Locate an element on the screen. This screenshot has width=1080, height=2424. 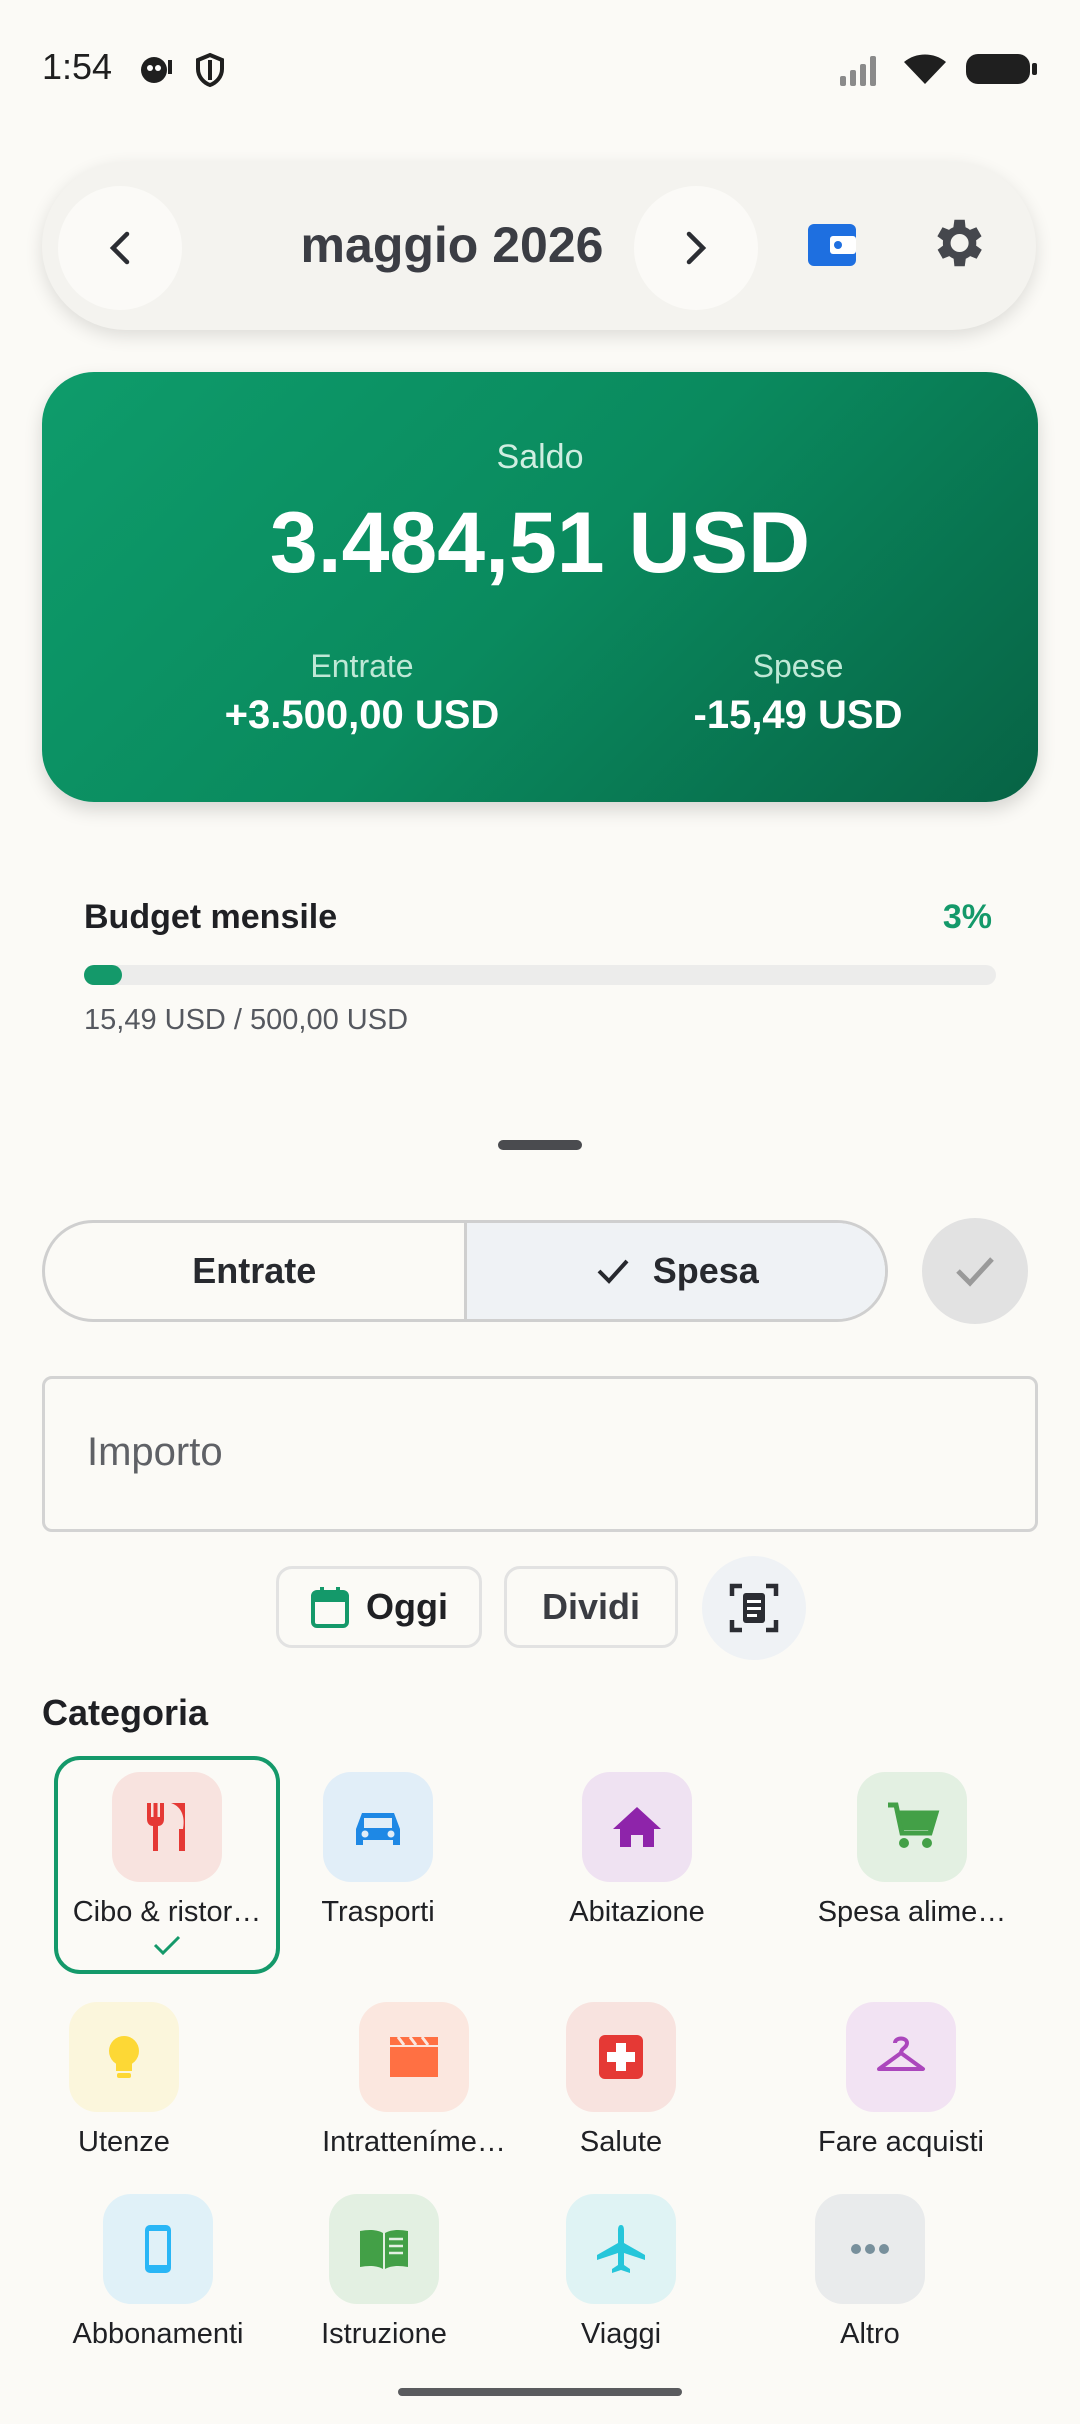
previous-month-button is located at coordinates (120, 248).